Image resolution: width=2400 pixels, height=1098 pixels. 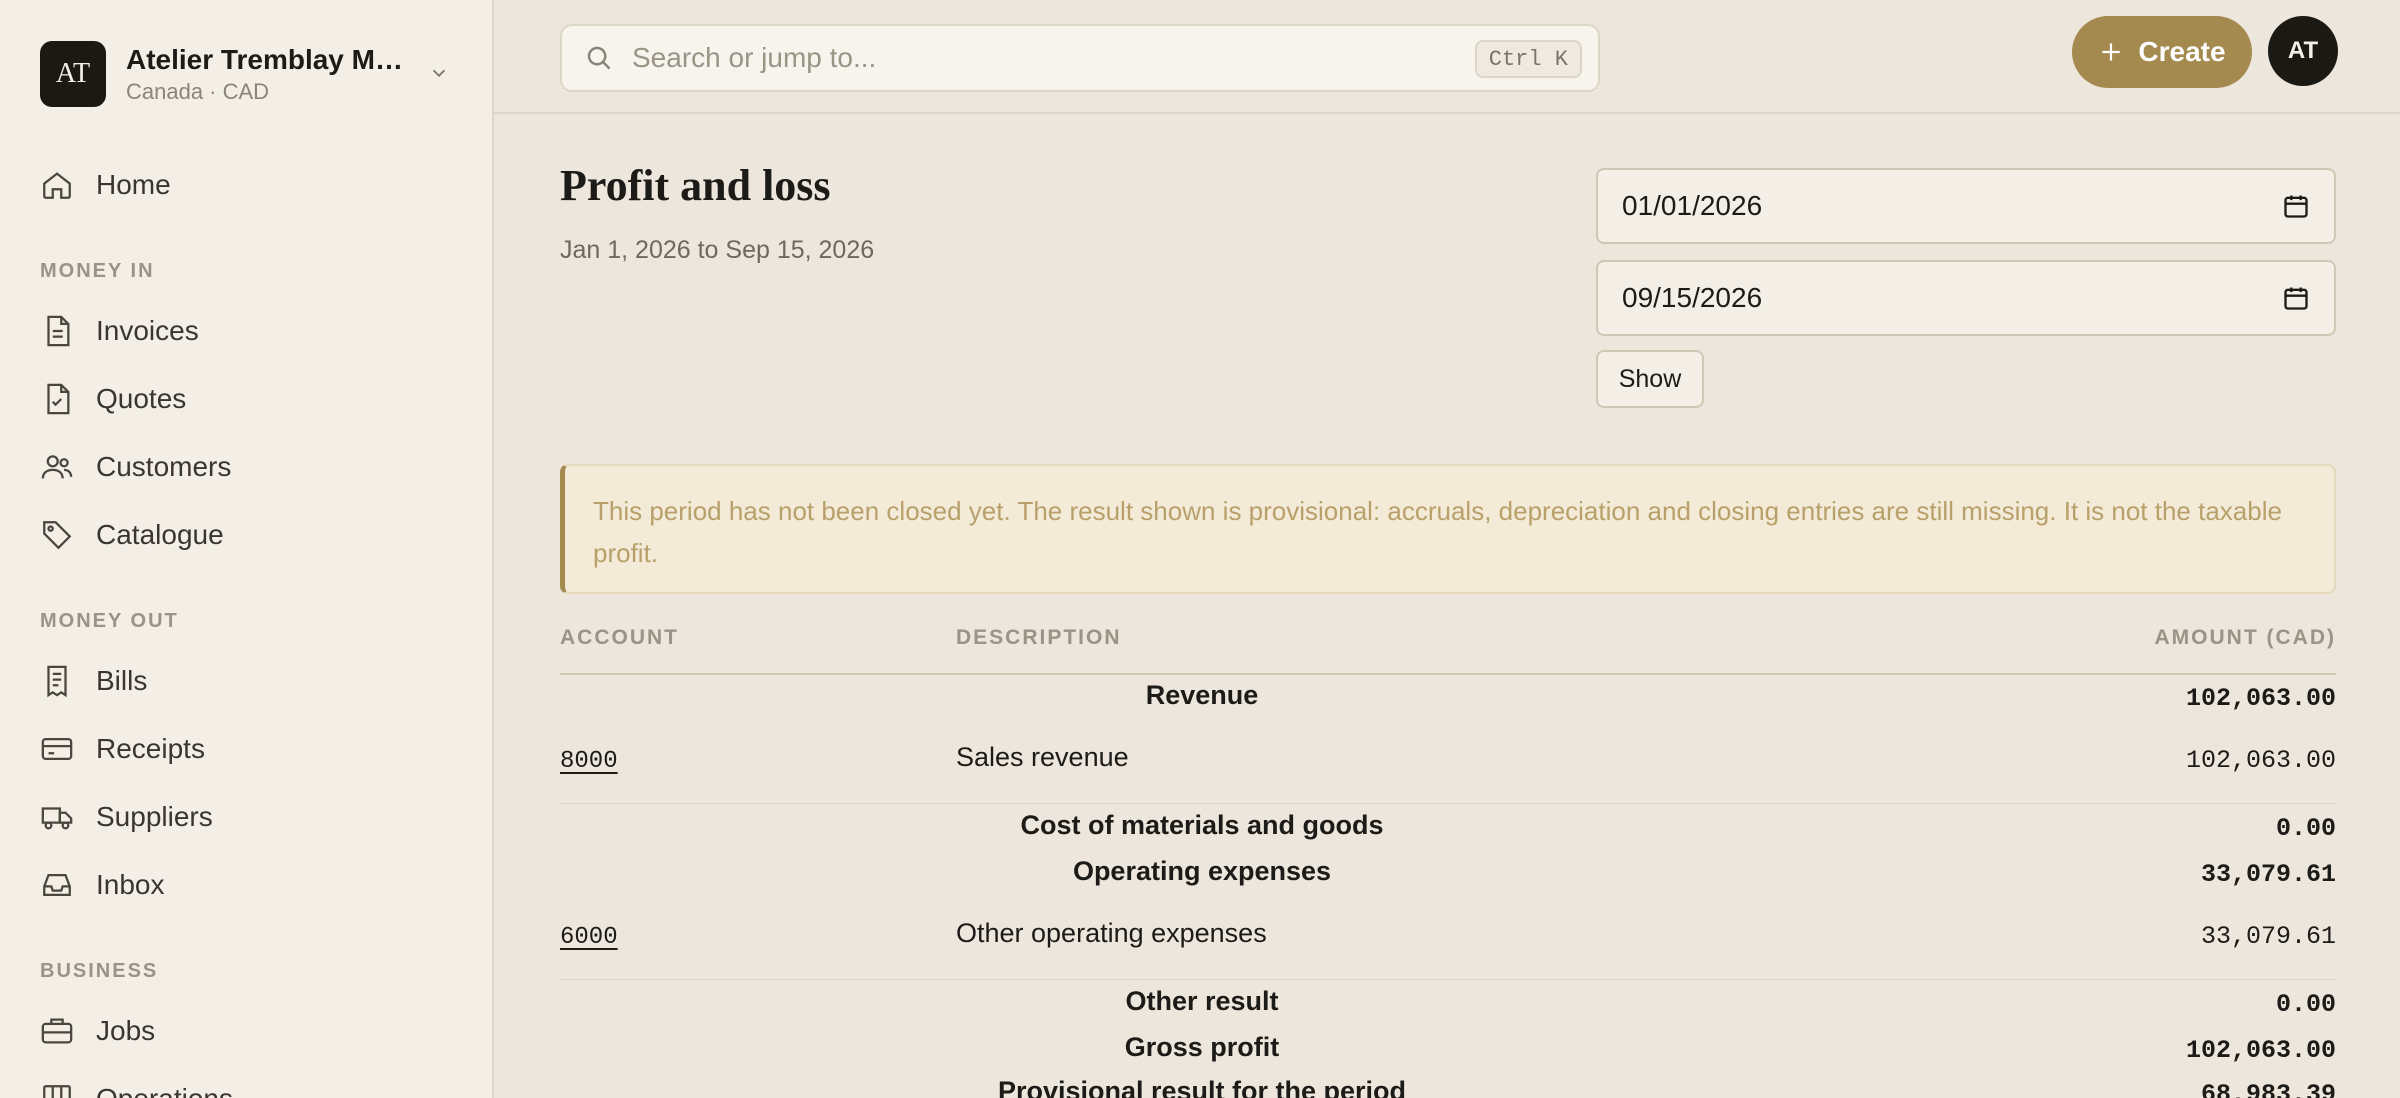 I want to click on end-date-value: 09/15/2026, so click(x=1692, y=297).